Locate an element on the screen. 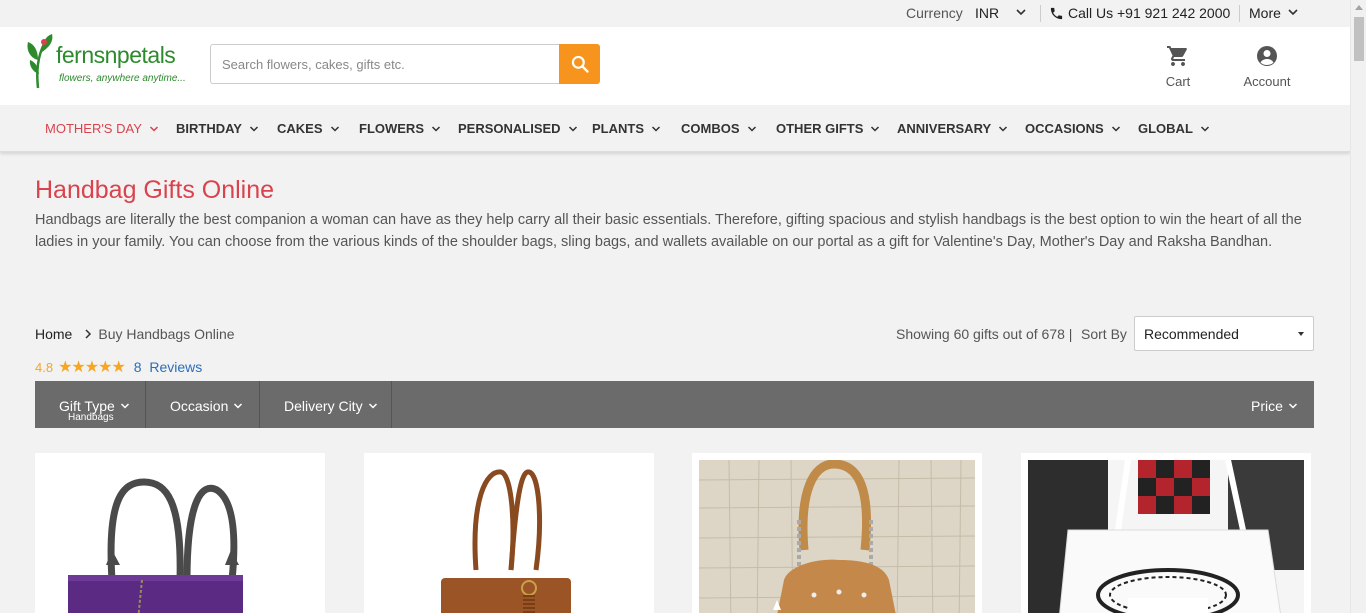  breadcrumb: Home Buy Handbags Online is located at coordinates (135, 334).